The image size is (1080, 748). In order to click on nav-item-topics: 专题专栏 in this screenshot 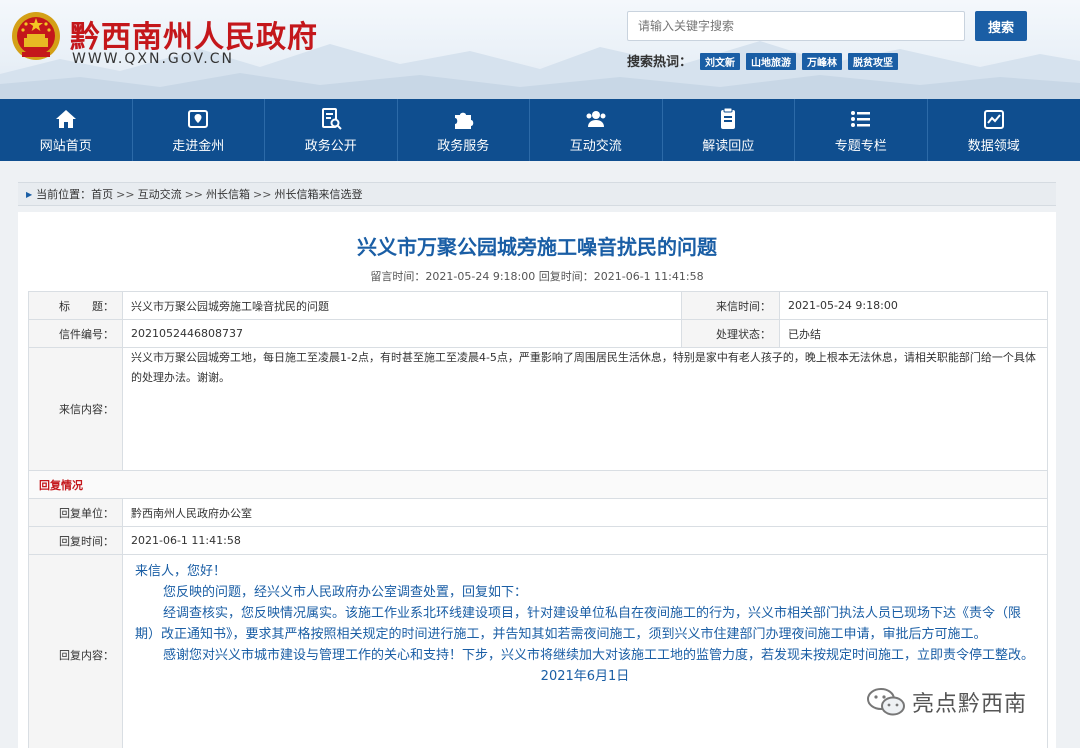, I will do `click(861, 130)`.